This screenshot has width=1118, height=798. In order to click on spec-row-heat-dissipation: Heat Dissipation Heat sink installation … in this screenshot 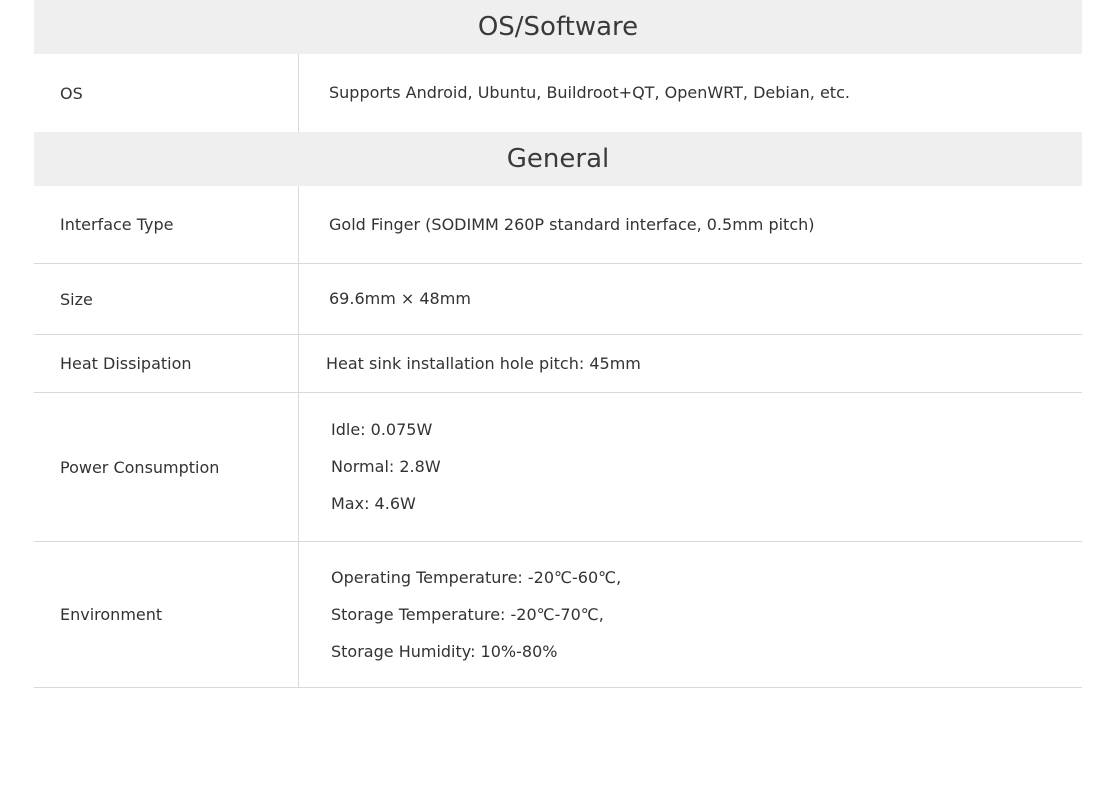, I will do `click(558, 364)`.